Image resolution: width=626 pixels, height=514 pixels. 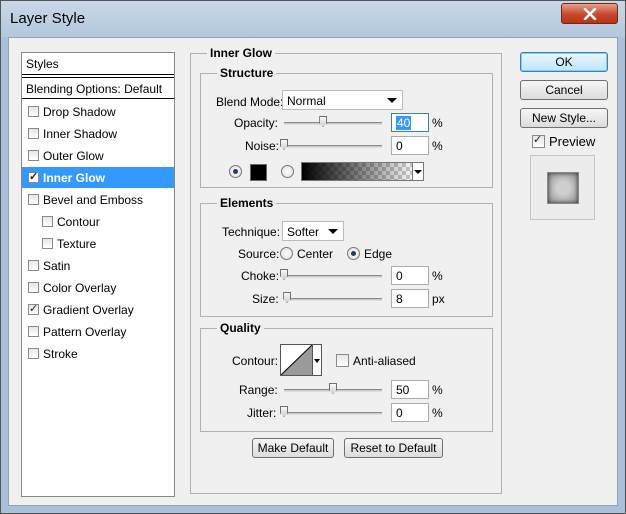 What do you see at coordinates (410, 122) in the screenshot?
I see `opacity-input: 40` at bounding box center [410, 122].